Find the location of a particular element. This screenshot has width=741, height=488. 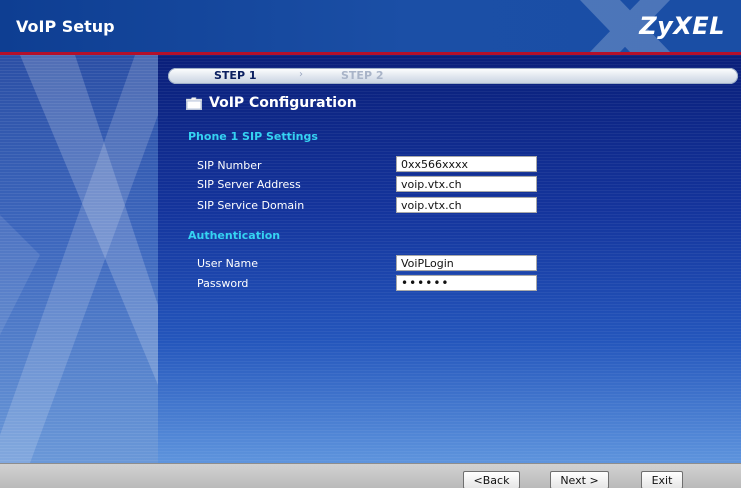

page-title: VoIP Configuration is located at coordinates (283, 103).